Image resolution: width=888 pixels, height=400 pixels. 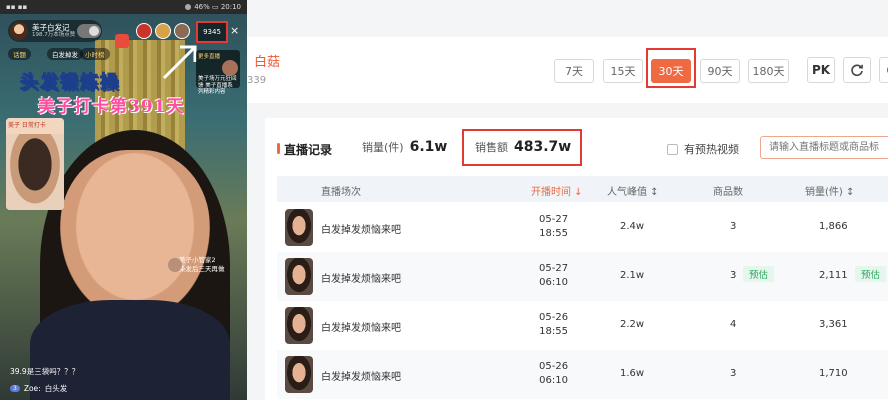 I want to click on column-header-goods: 商品数, so click(x=728, y=192).